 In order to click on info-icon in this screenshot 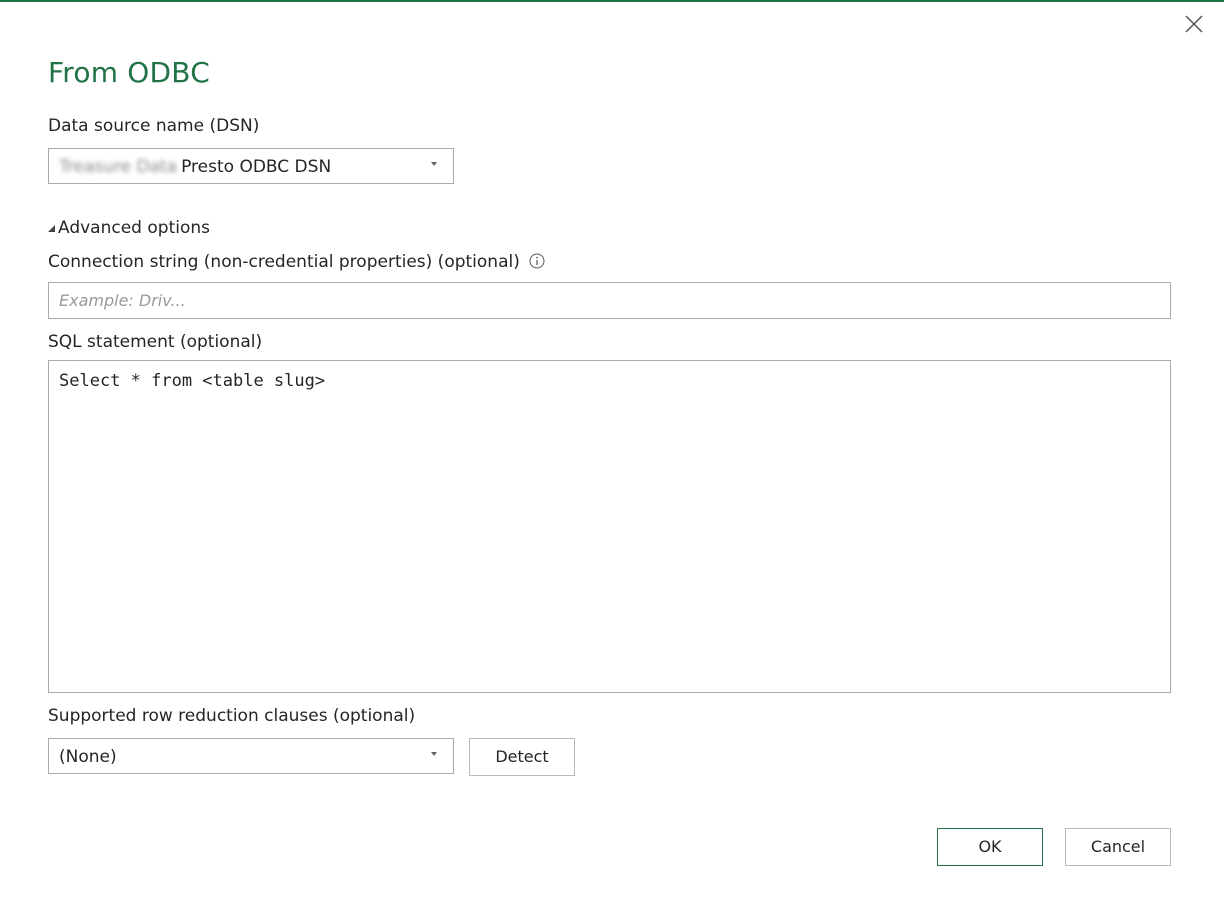, I will do `click(537, 261)`.